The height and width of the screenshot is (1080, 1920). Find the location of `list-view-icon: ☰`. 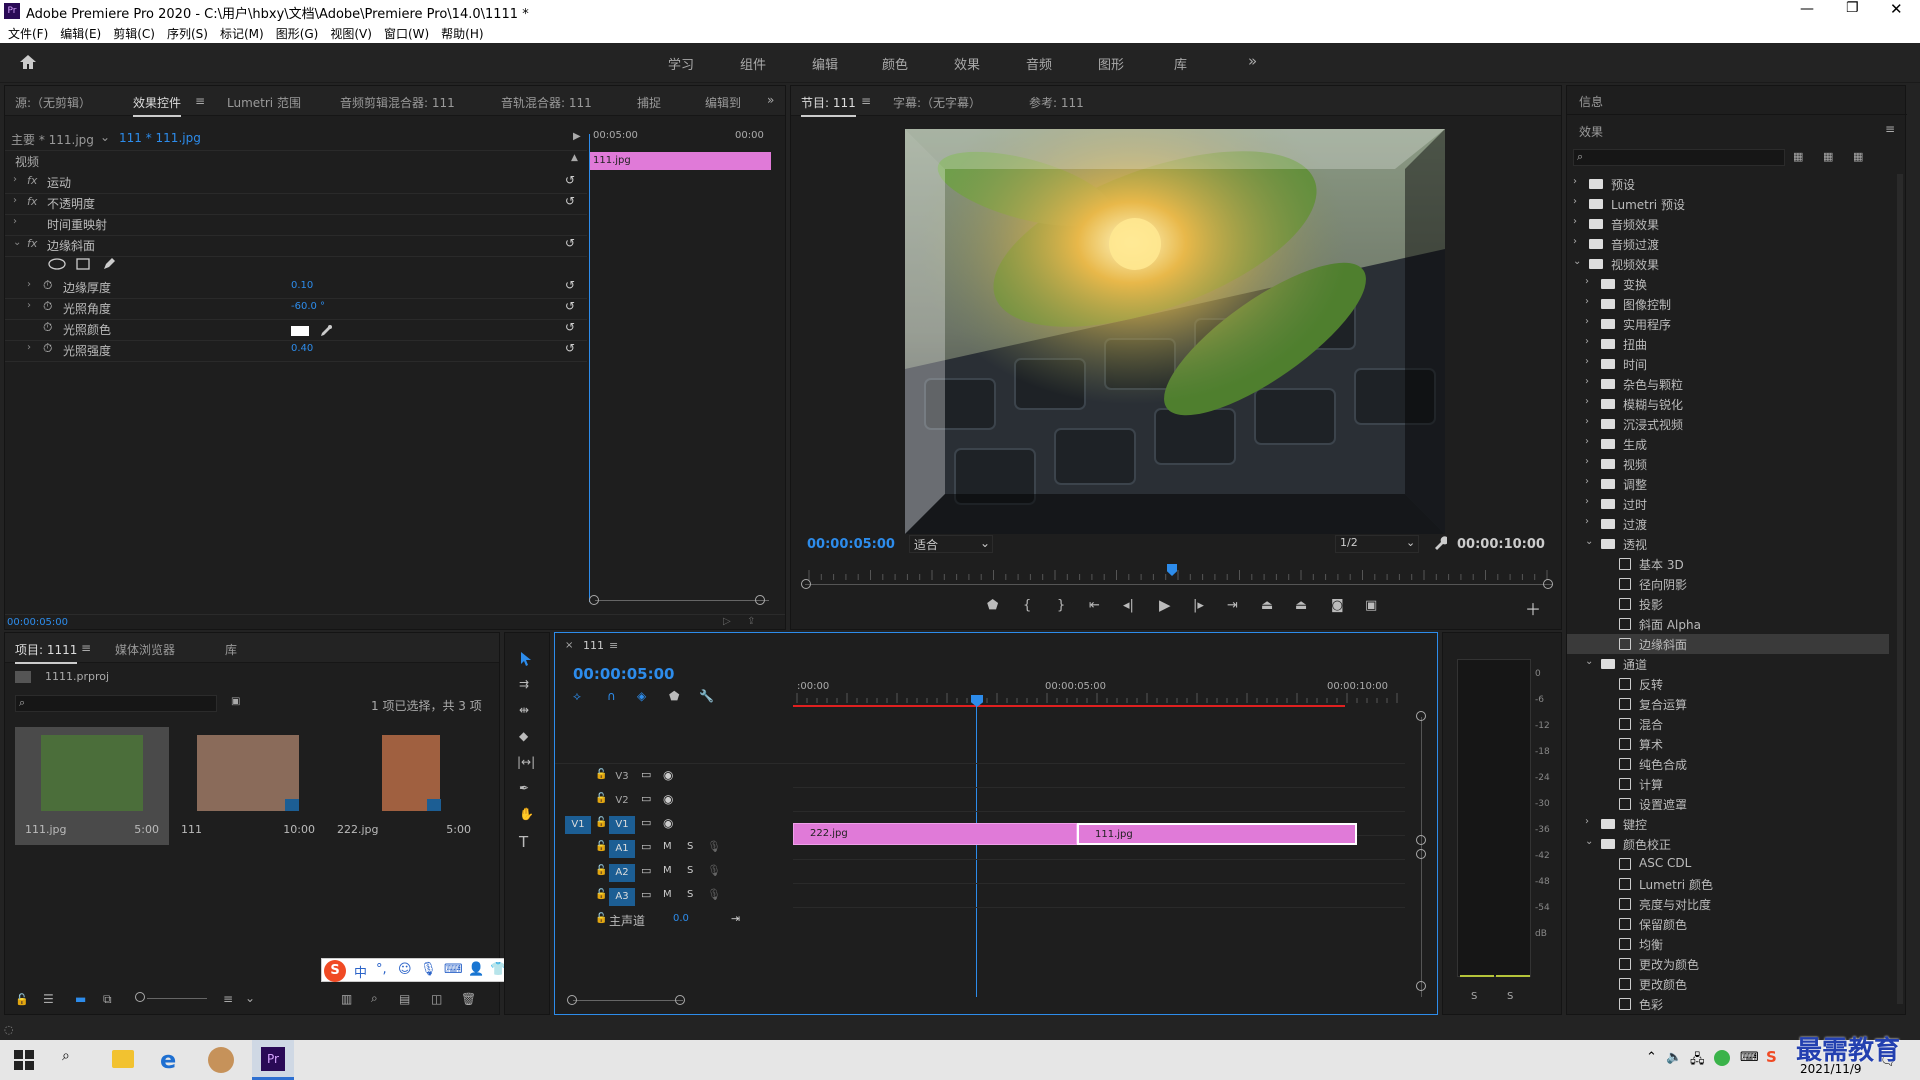

list-view-icon: ☰ is located at coordinates (48, 999).